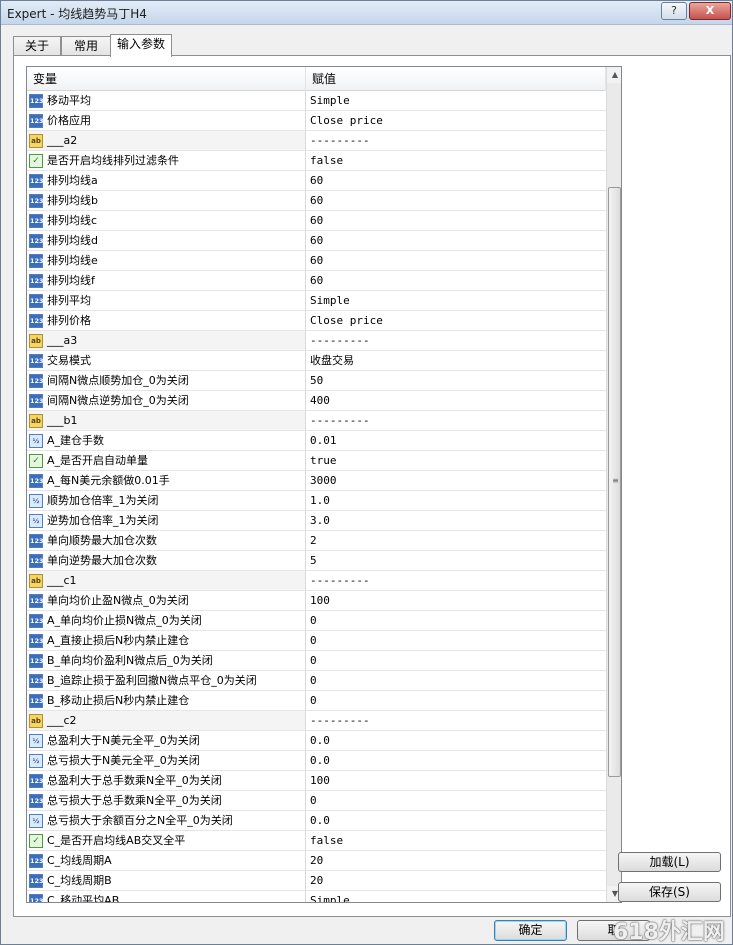 This screenshot has height=945, width=733. I want to click on variable-cell: 123 单向顺势最大加仓次数, so click(166, 541).